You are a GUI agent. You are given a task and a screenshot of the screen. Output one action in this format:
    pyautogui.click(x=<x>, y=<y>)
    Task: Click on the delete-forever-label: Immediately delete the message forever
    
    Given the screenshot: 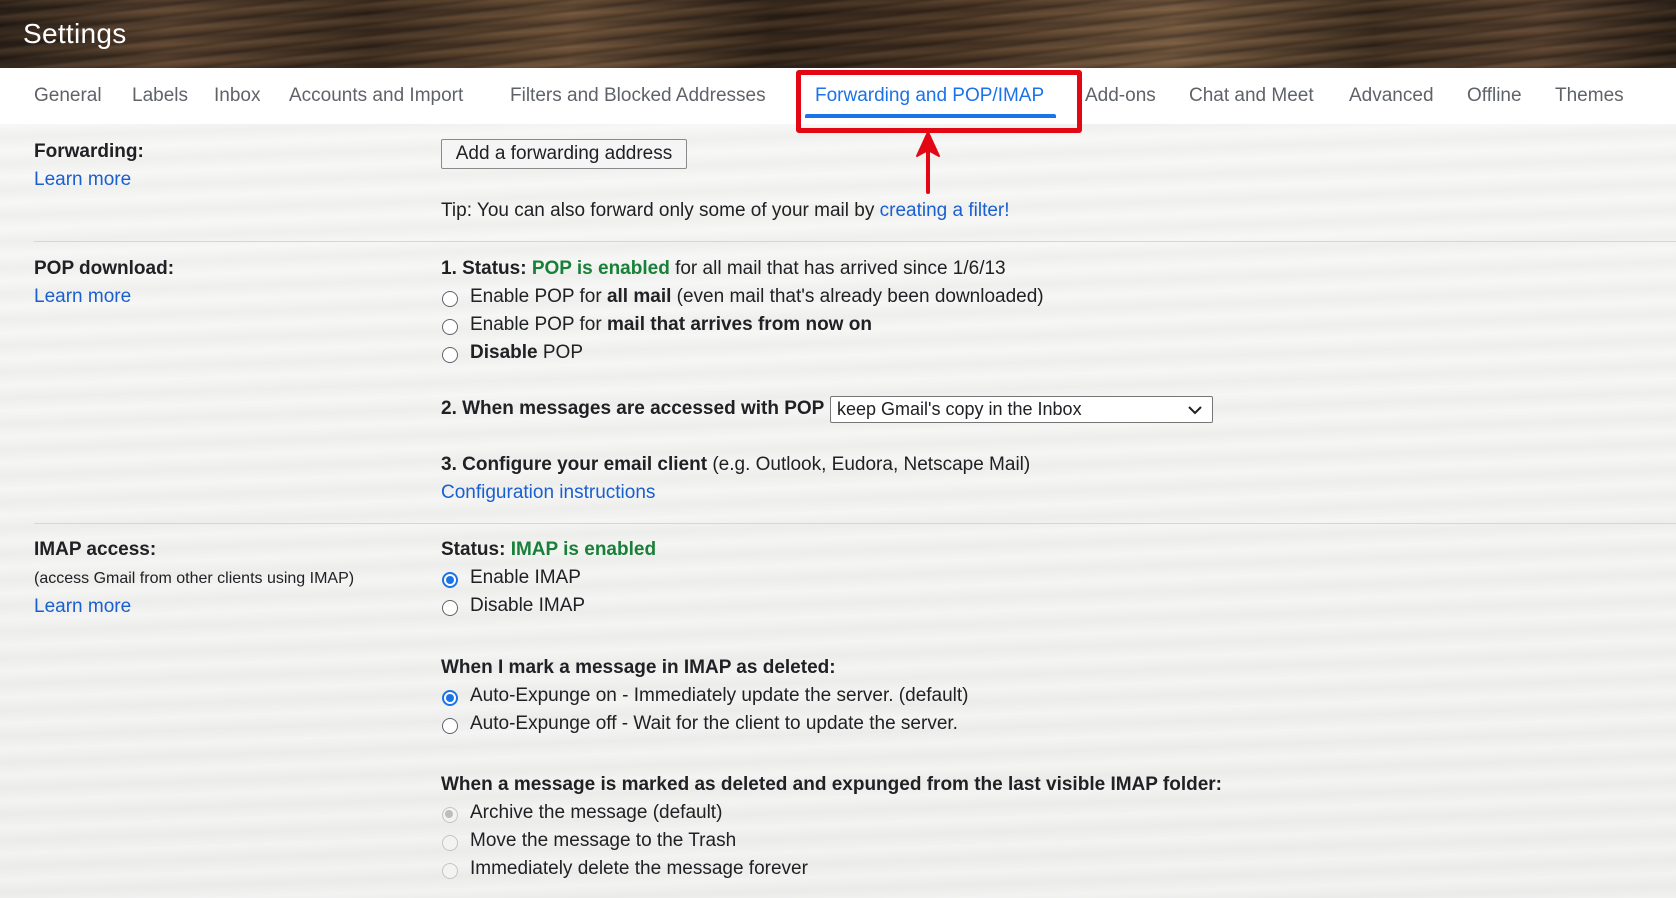 What is the action you would take?
    pyautogui.click(x=639, y=868)
    